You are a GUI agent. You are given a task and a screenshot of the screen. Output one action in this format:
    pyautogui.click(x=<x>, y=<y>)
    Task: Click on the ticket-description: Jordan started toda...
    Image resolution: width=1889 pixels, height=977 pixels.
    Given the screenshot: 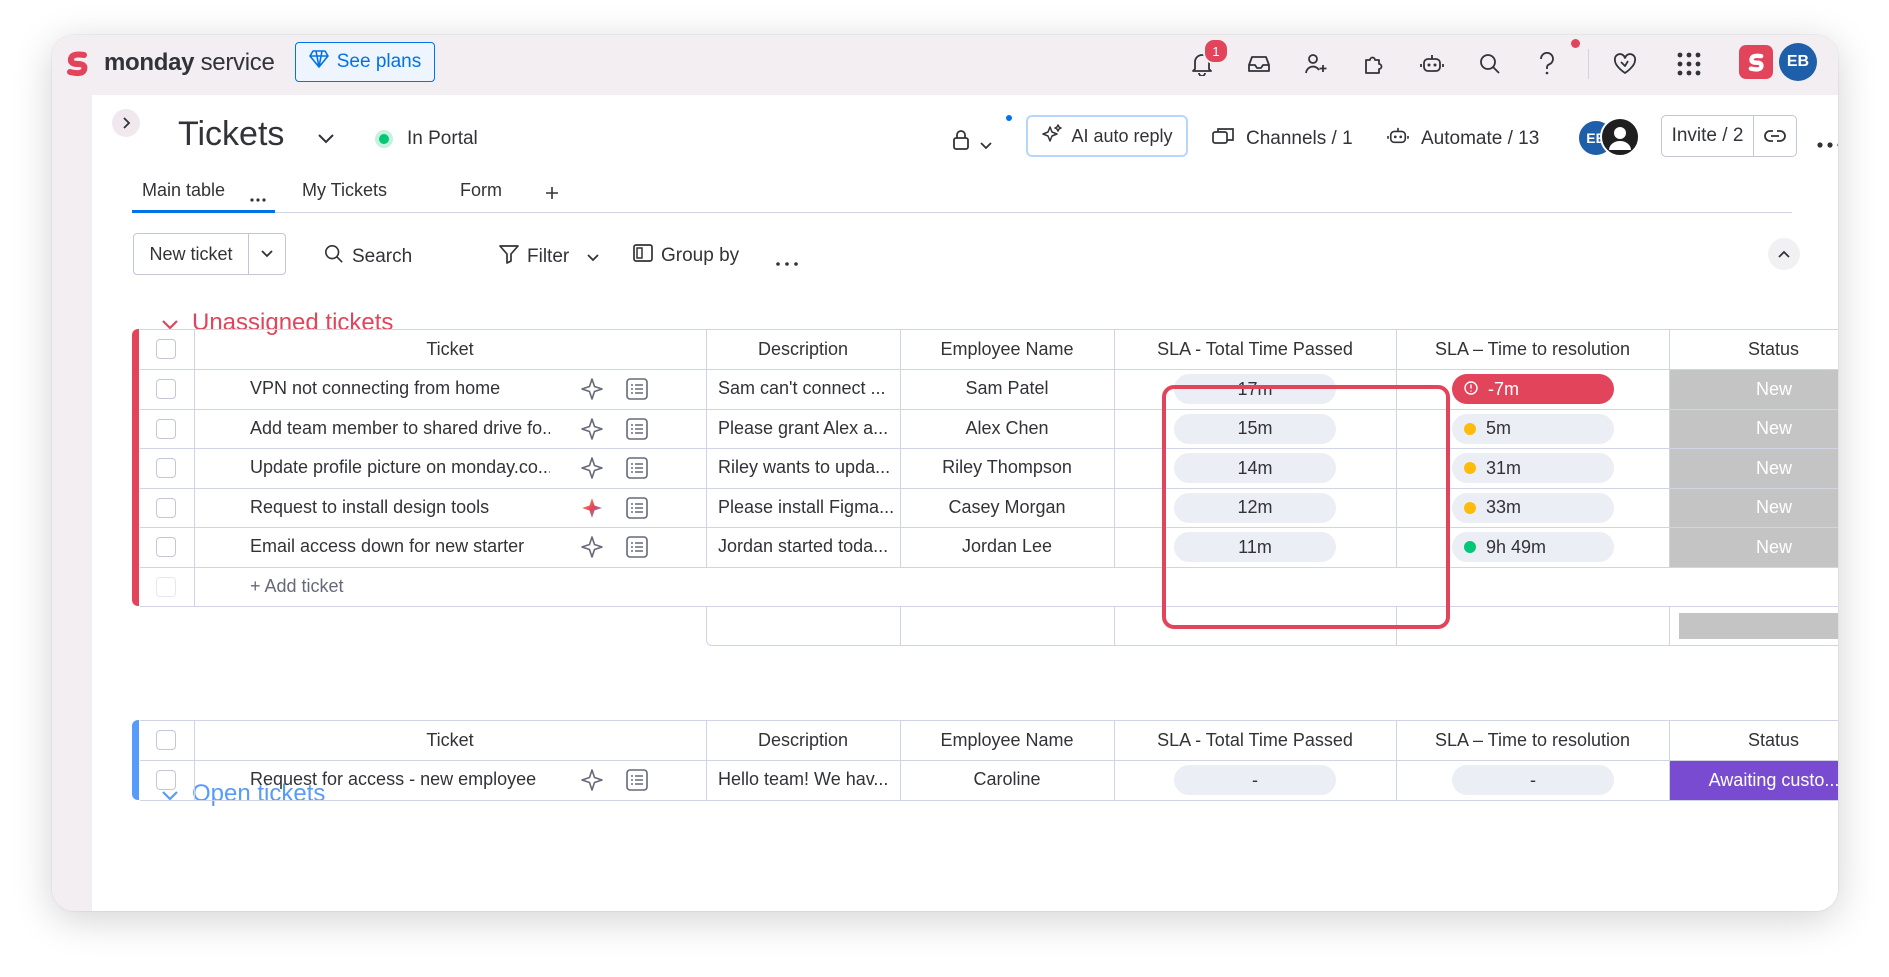 What is the action you would take?
    pyautogui.click(x=803, y=547)
    